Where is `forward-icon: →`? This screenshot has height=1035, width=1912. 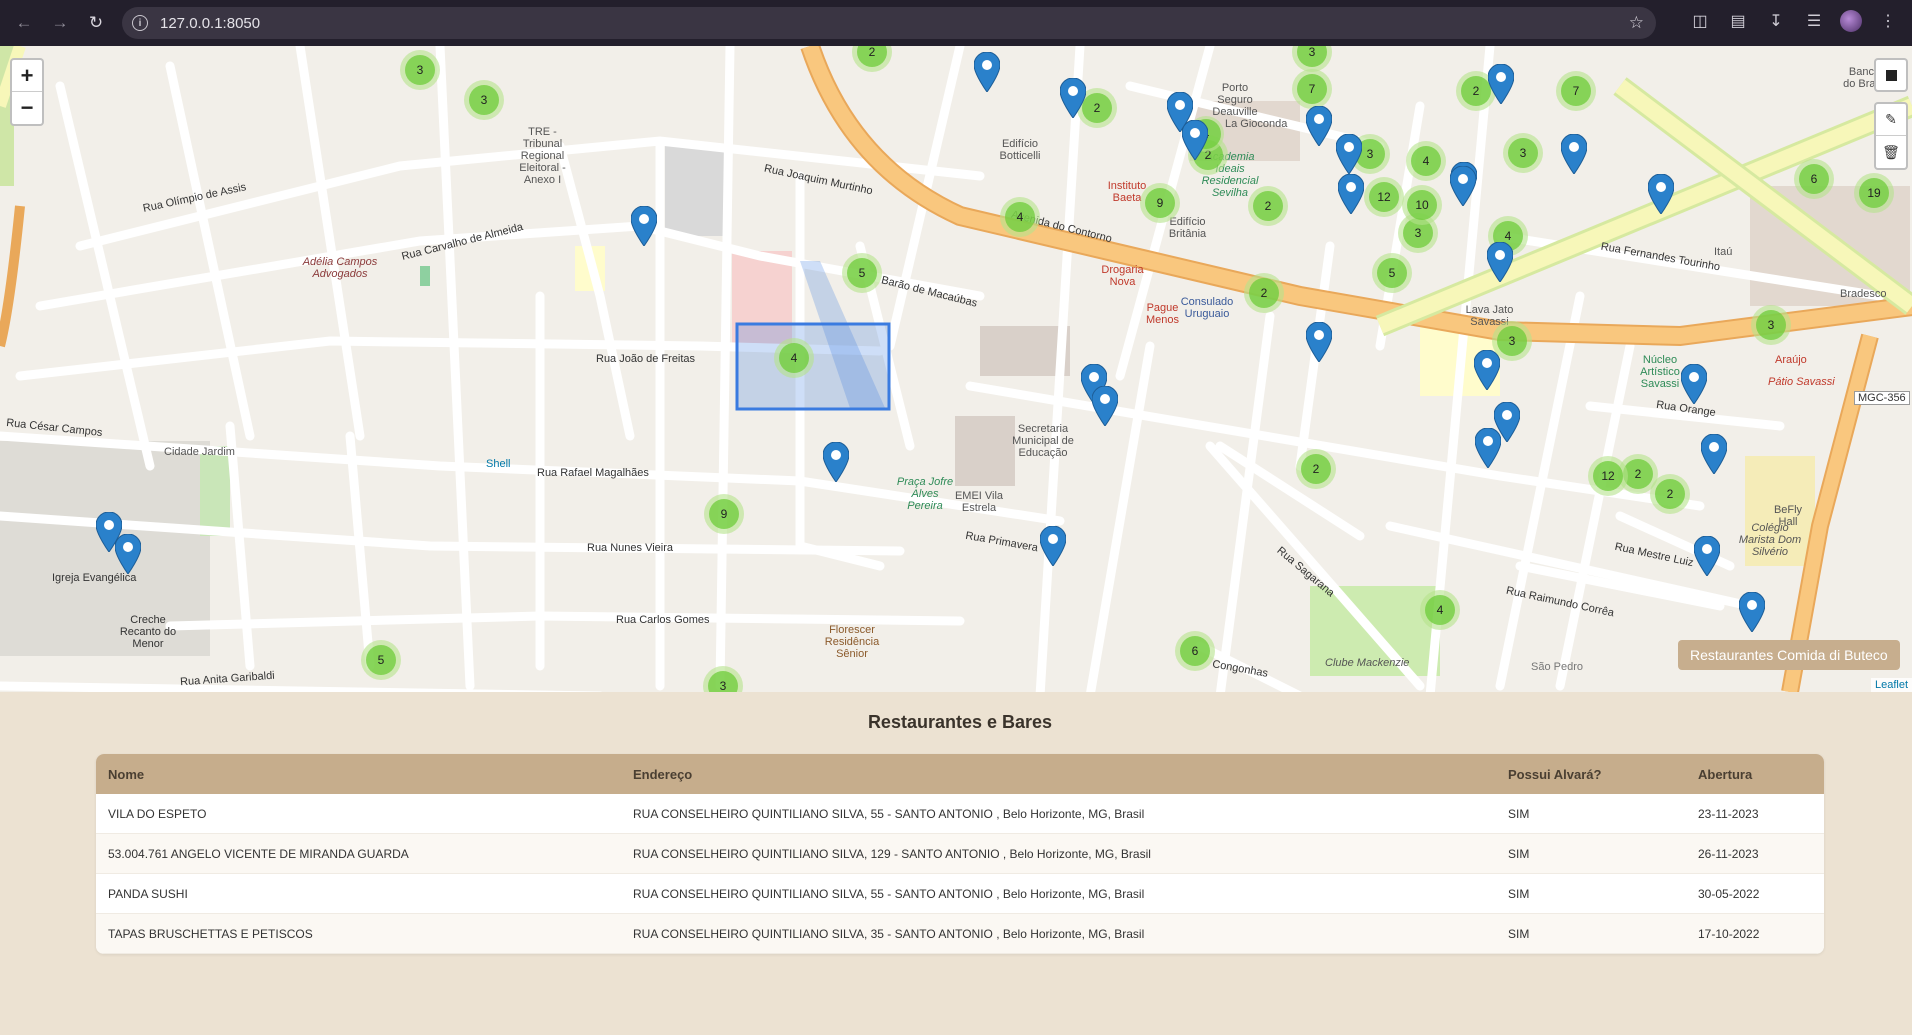 forward-icon: → is located at coordinates (60, 23).